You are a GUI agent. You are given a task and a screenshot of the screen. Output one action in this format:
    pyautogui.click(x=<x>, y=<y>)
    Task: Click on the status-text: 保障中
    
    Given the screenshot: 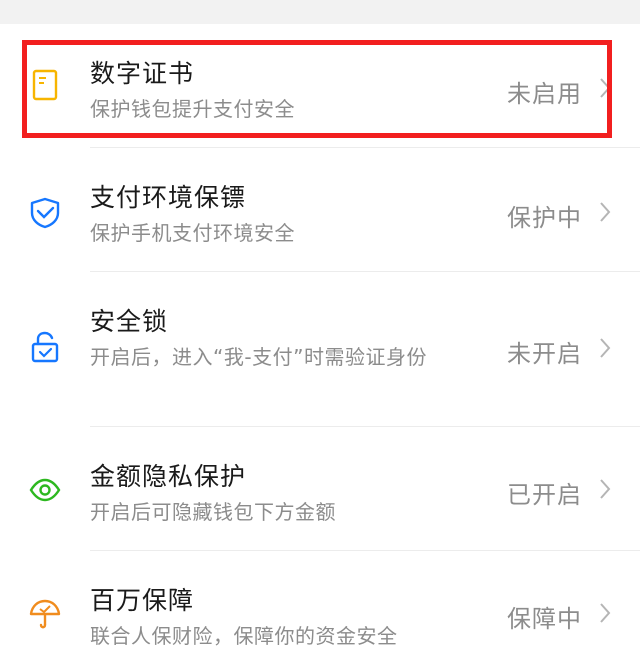 What is the action you would take?
    pyautogui.click(x=544, y=619)
    